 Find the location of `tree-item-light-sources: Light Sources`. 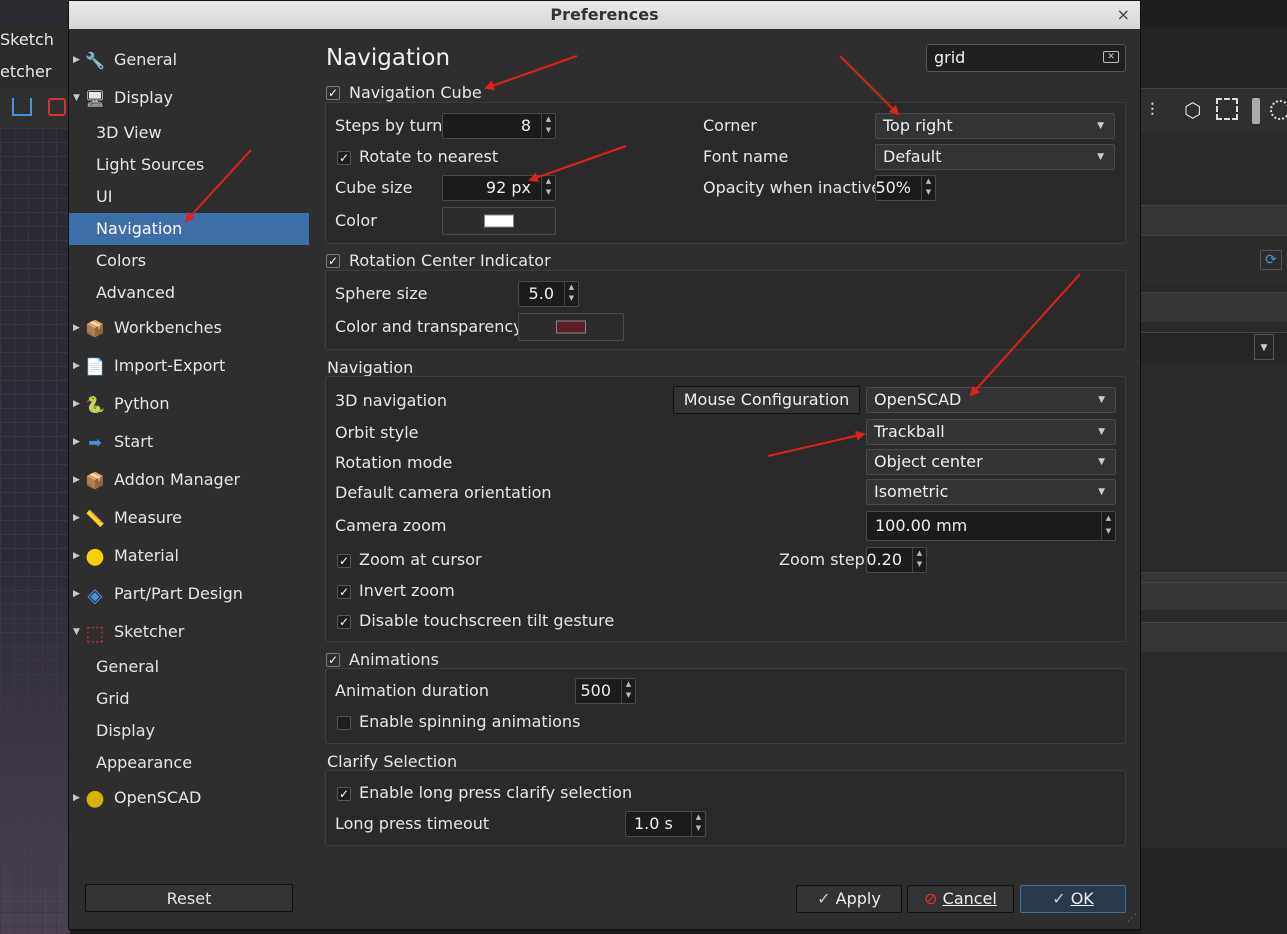

tree-item-light-sources: Light Sources is located at coordinates (189, 165).